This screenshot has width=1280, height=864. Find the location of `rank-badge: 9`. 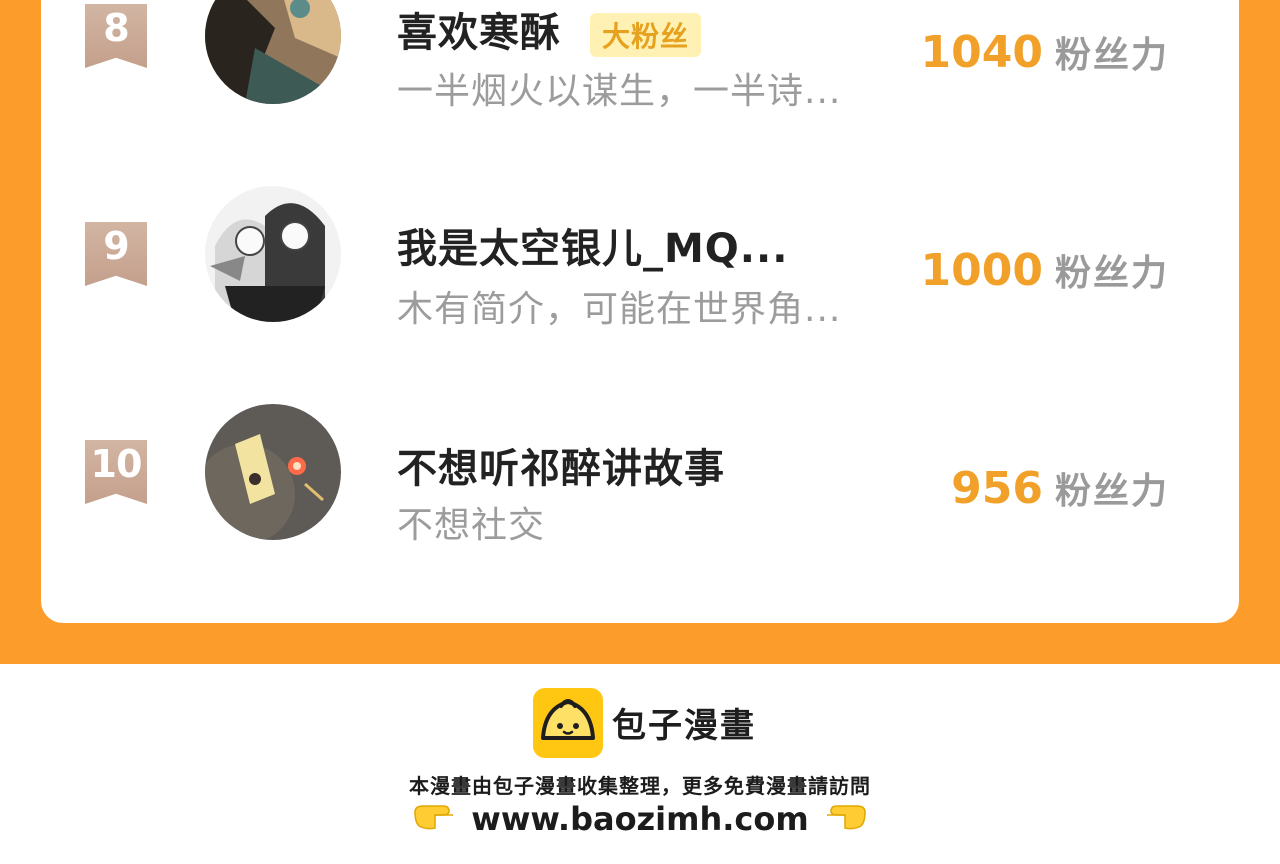

rank-badge: 9 is located at coordinates (116, 254).